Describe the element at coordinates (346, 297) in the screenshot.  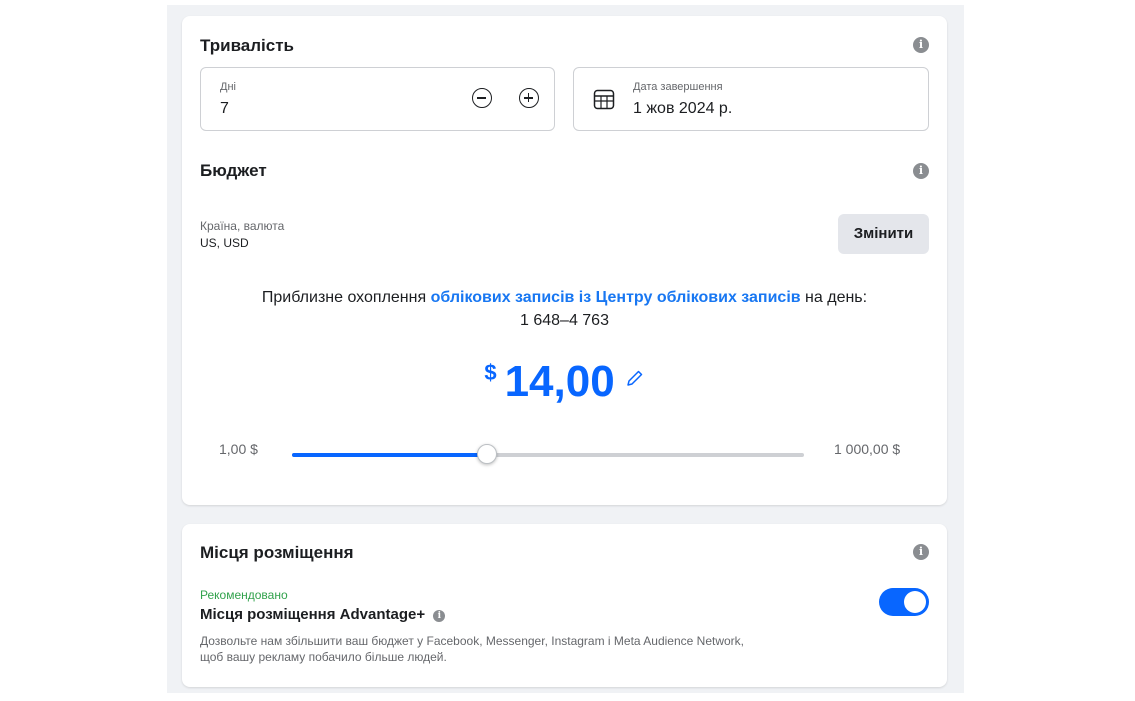
I see `reach-prefix: Приблизне охоплення` at that location.